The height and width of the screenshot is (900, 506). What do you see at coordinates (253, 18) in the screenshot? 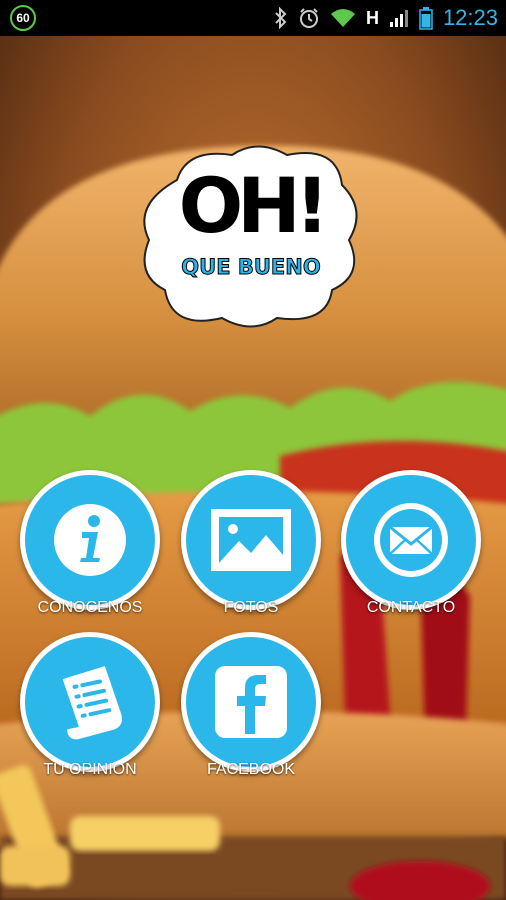
I see `status-bar: 60 H 12:23` at bounding box center [253, 18].